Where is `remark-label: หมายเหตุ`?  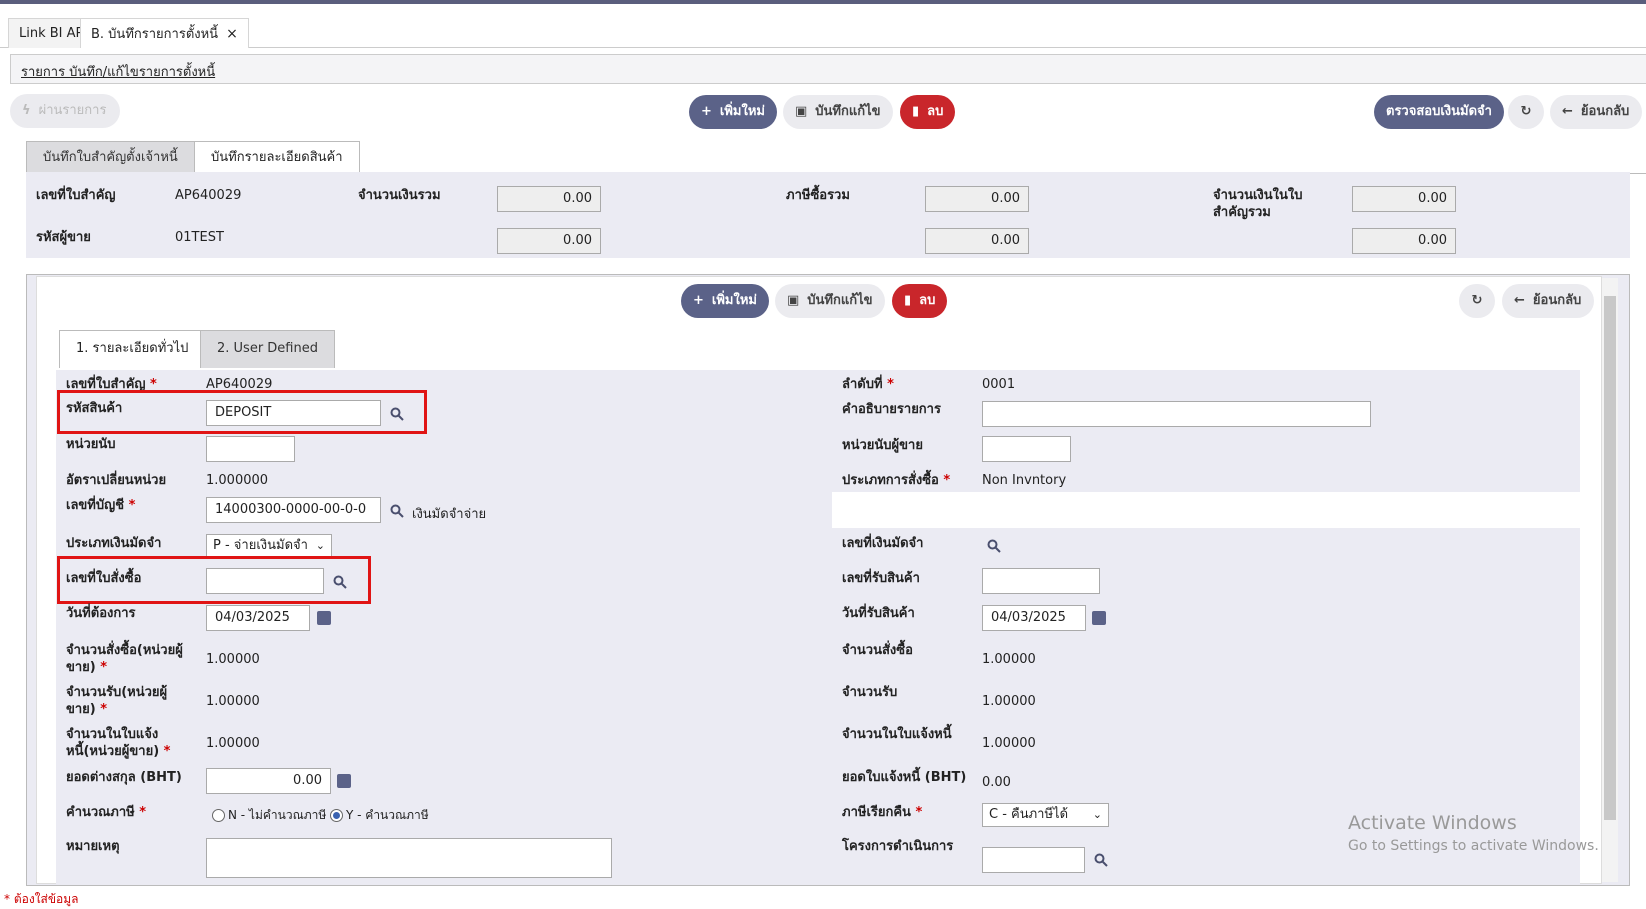
remark-label: หมายเหตุ is located at coordinates (93, 846).